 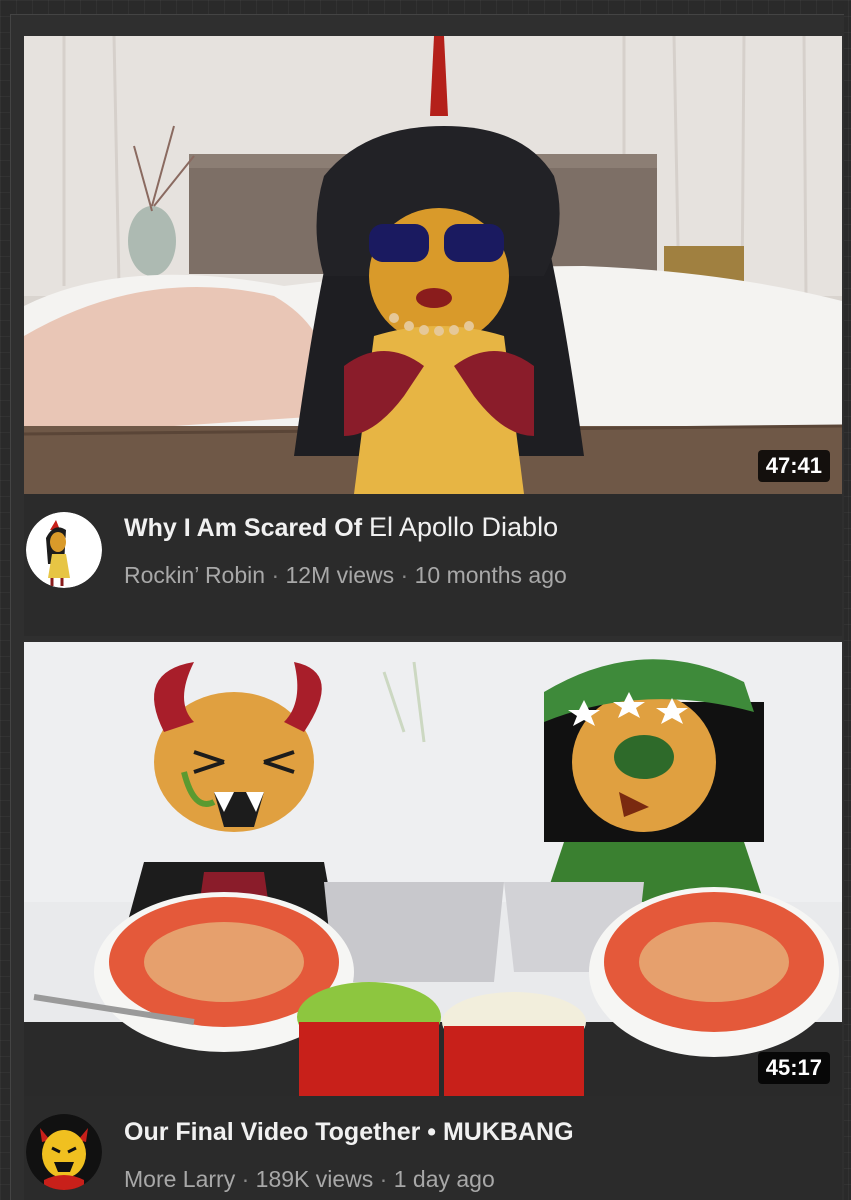 I want to click on upload-age: 10 months ago, so click(x=490, y=575).